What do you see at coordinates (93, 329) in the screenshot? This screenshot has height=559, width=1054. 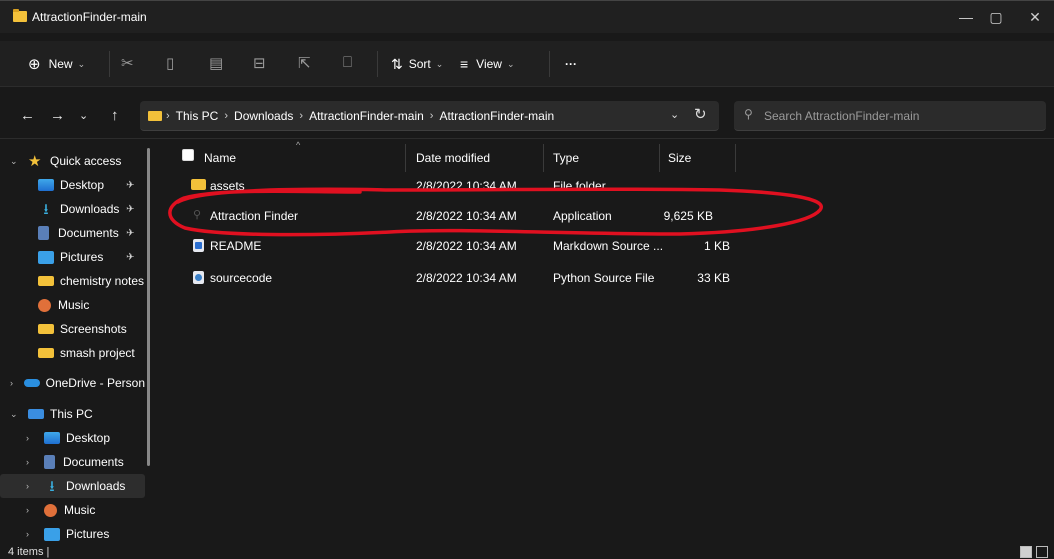 I see `sidebar-item-label: Screenshots` at bounding box center [93, 329].